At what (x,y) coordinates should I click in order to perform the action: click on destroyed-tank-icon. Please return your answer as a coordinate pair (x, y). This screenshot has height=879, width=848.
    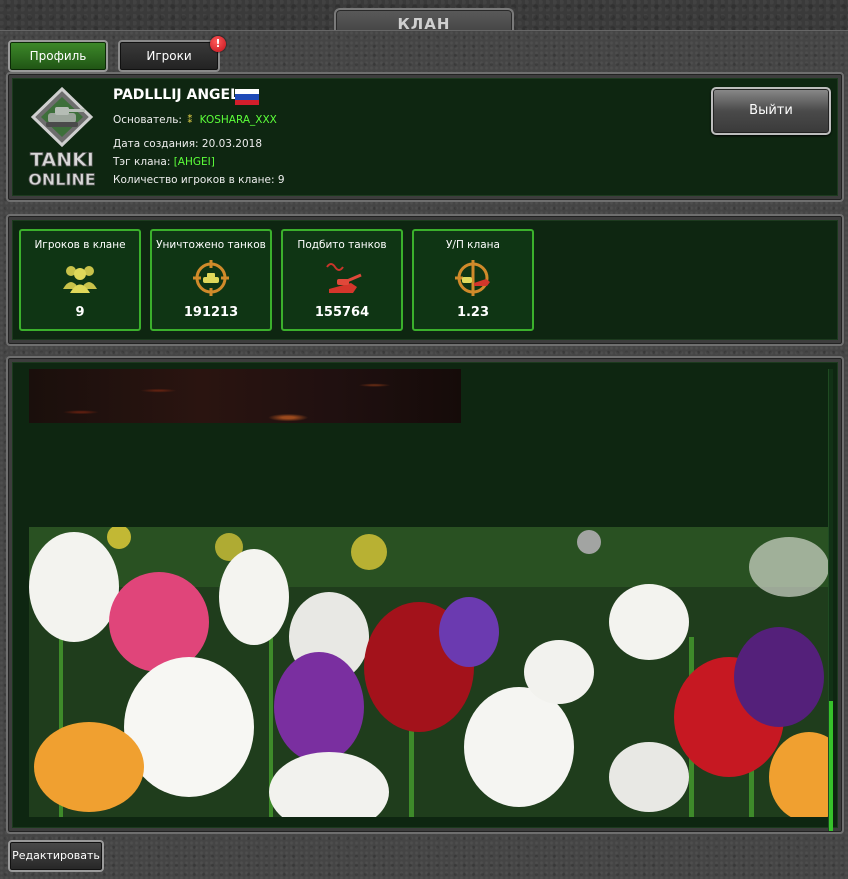
    Looking at the image, I should click on (211, 278).